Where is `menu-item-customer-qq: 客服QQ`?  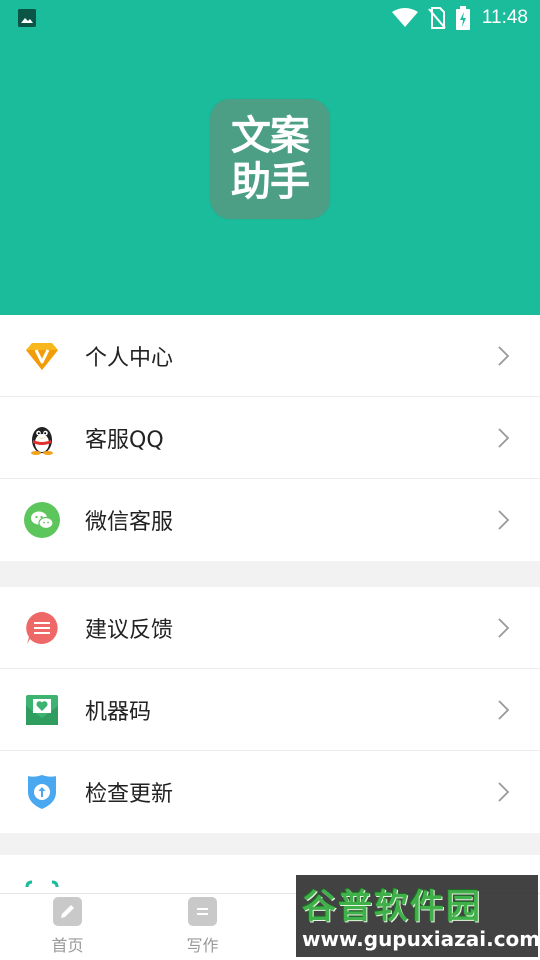
menu-item-customer-qq: 客服QQ is located at coordinates (270, 438).